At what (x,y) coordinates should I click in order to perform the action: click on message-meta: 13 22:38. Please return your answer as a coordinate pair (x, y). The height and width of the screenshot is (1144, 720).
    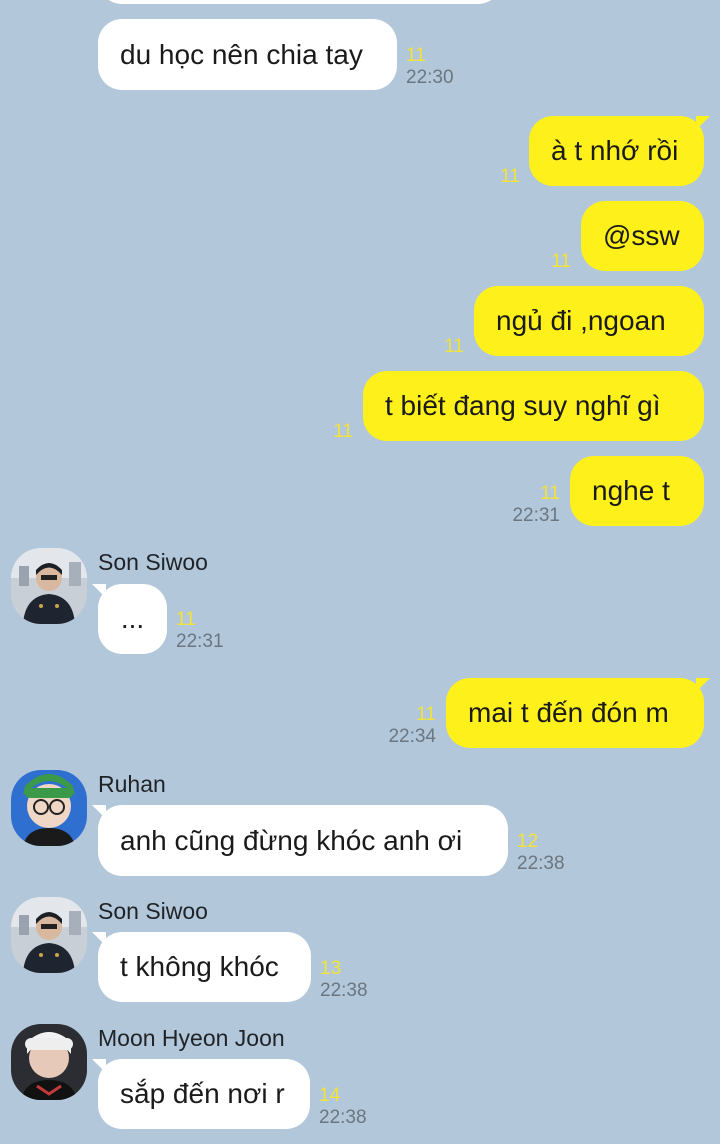
    Looking at the image, I should click on (344, 980).